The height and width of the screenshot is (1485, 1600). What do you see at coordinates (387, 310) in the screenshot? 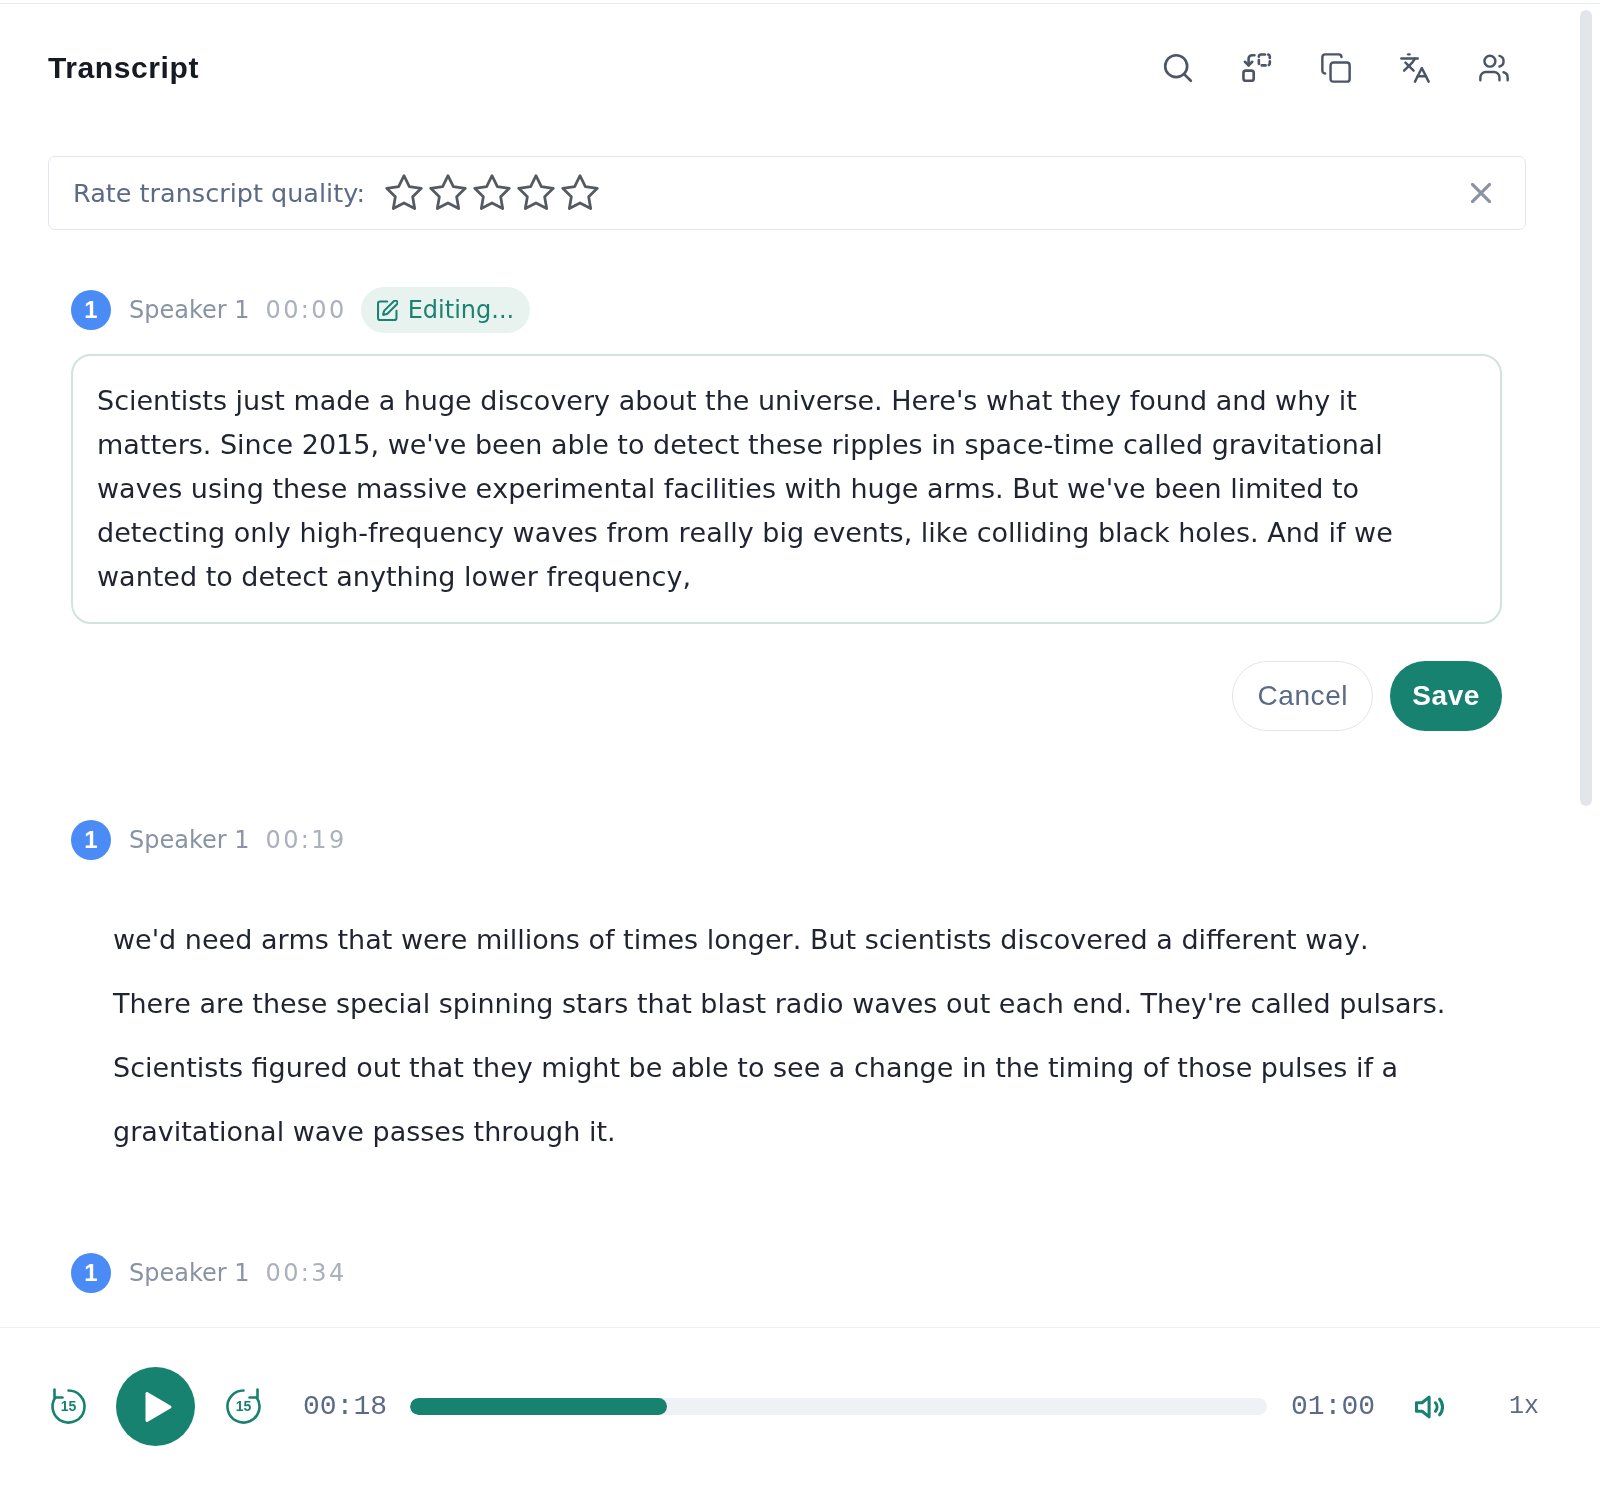
I see `pencil-square-icon` at bounding box center [387, 310].